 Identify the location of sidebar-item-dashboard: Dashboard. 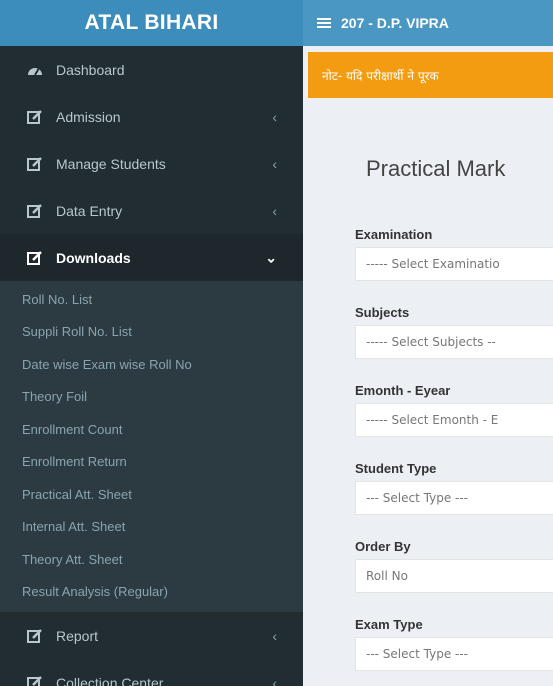
(151, 69).